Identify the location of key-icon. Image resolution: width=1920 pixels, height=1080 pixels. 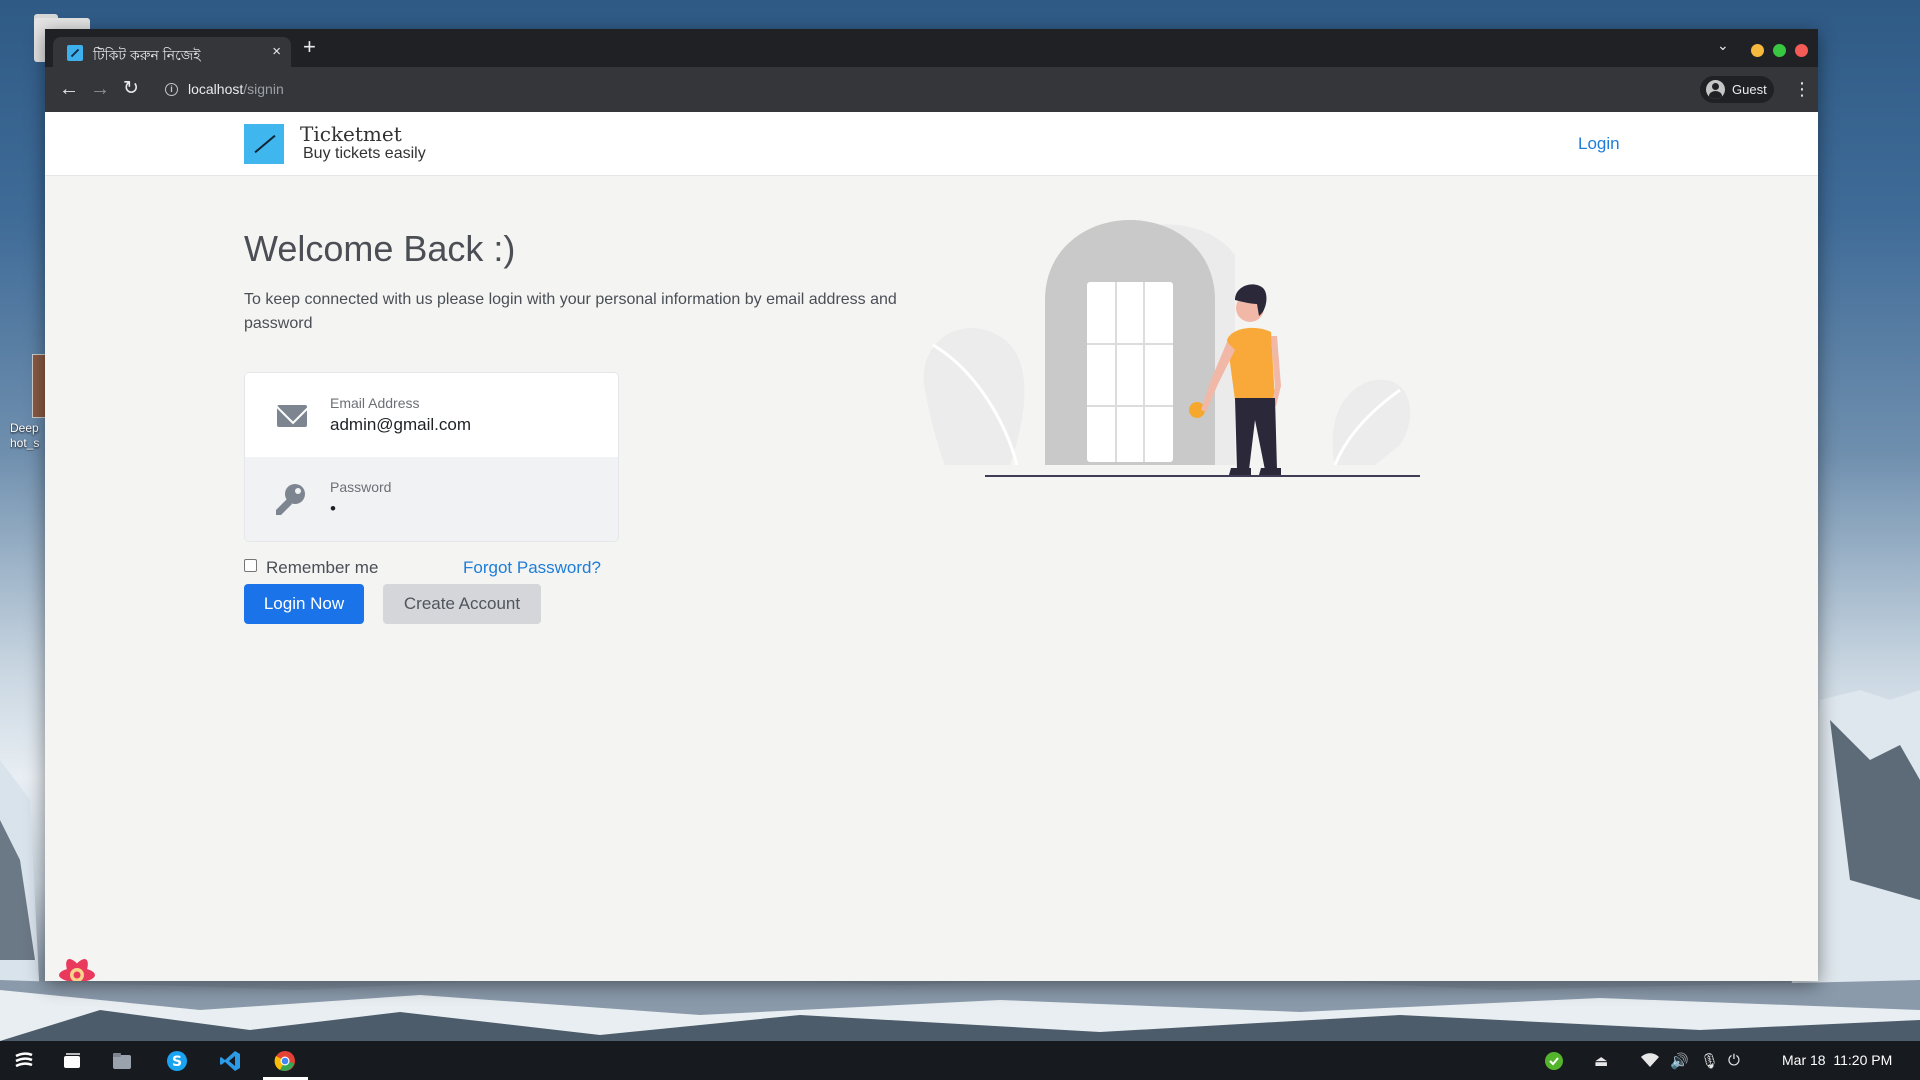
(290, 499).